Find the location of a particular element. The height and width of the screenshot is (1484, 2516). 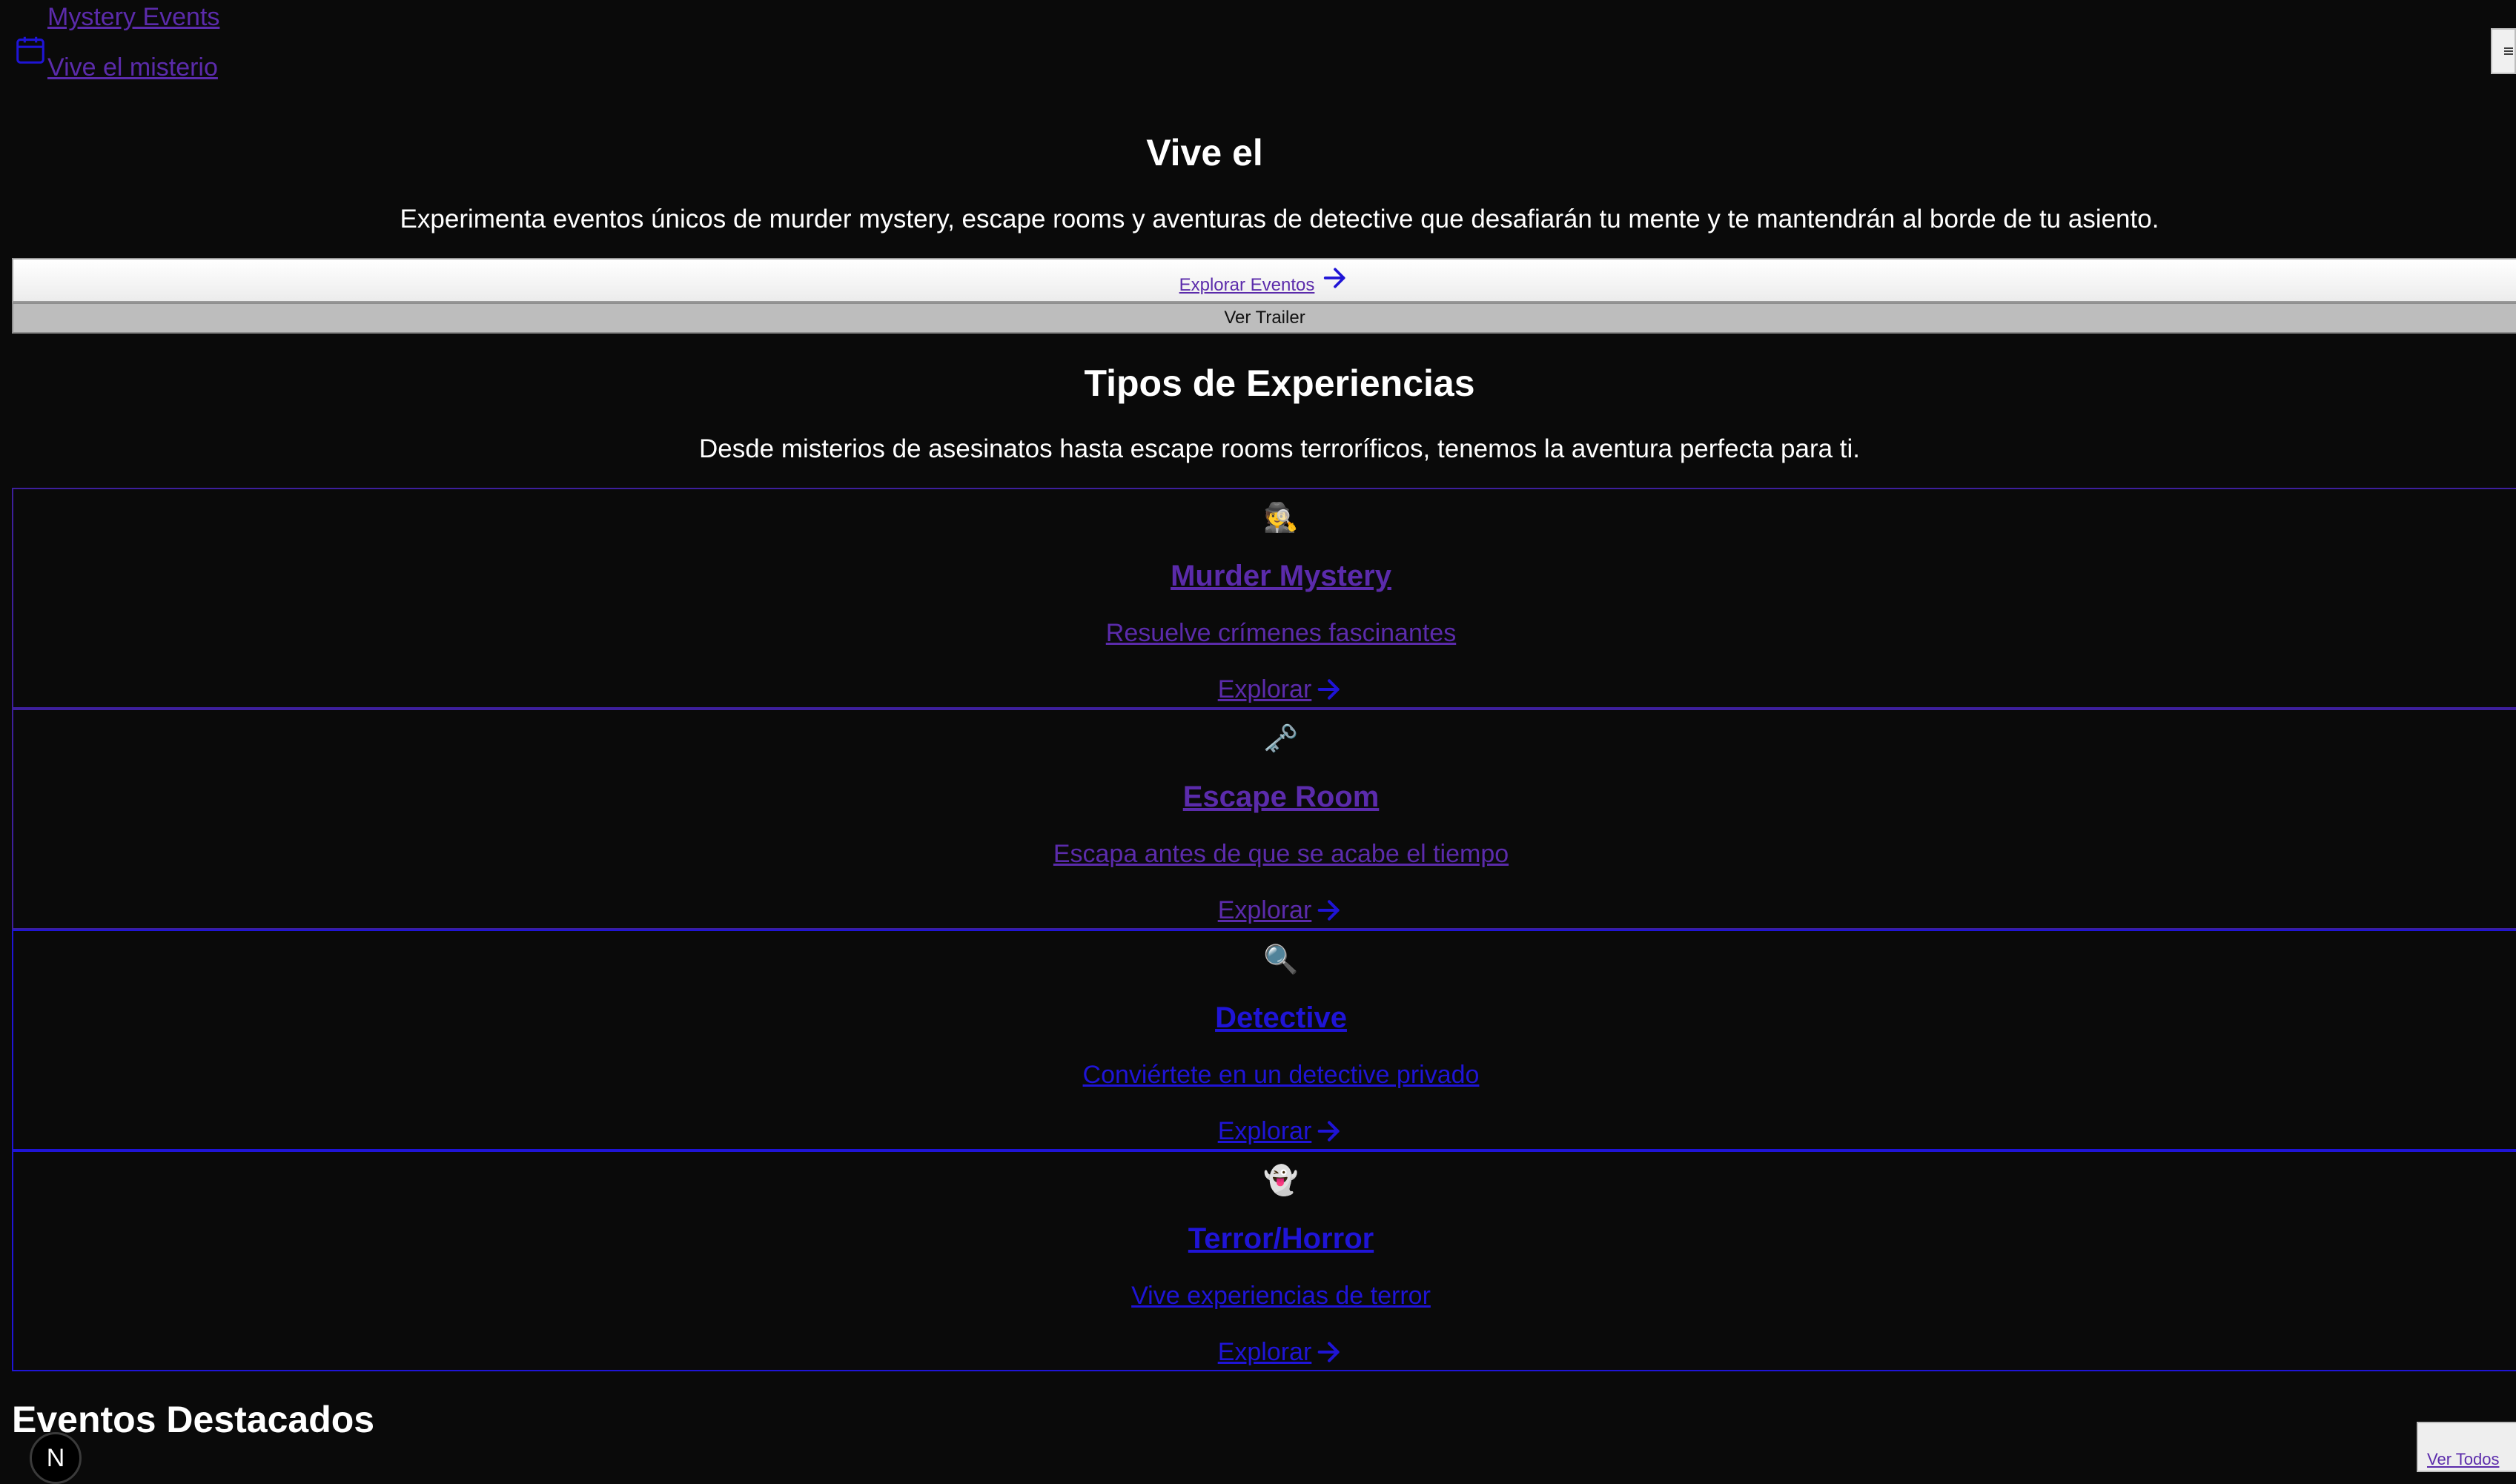

magnifier-icon: 🔍 is located at coordinates (1281, 959).